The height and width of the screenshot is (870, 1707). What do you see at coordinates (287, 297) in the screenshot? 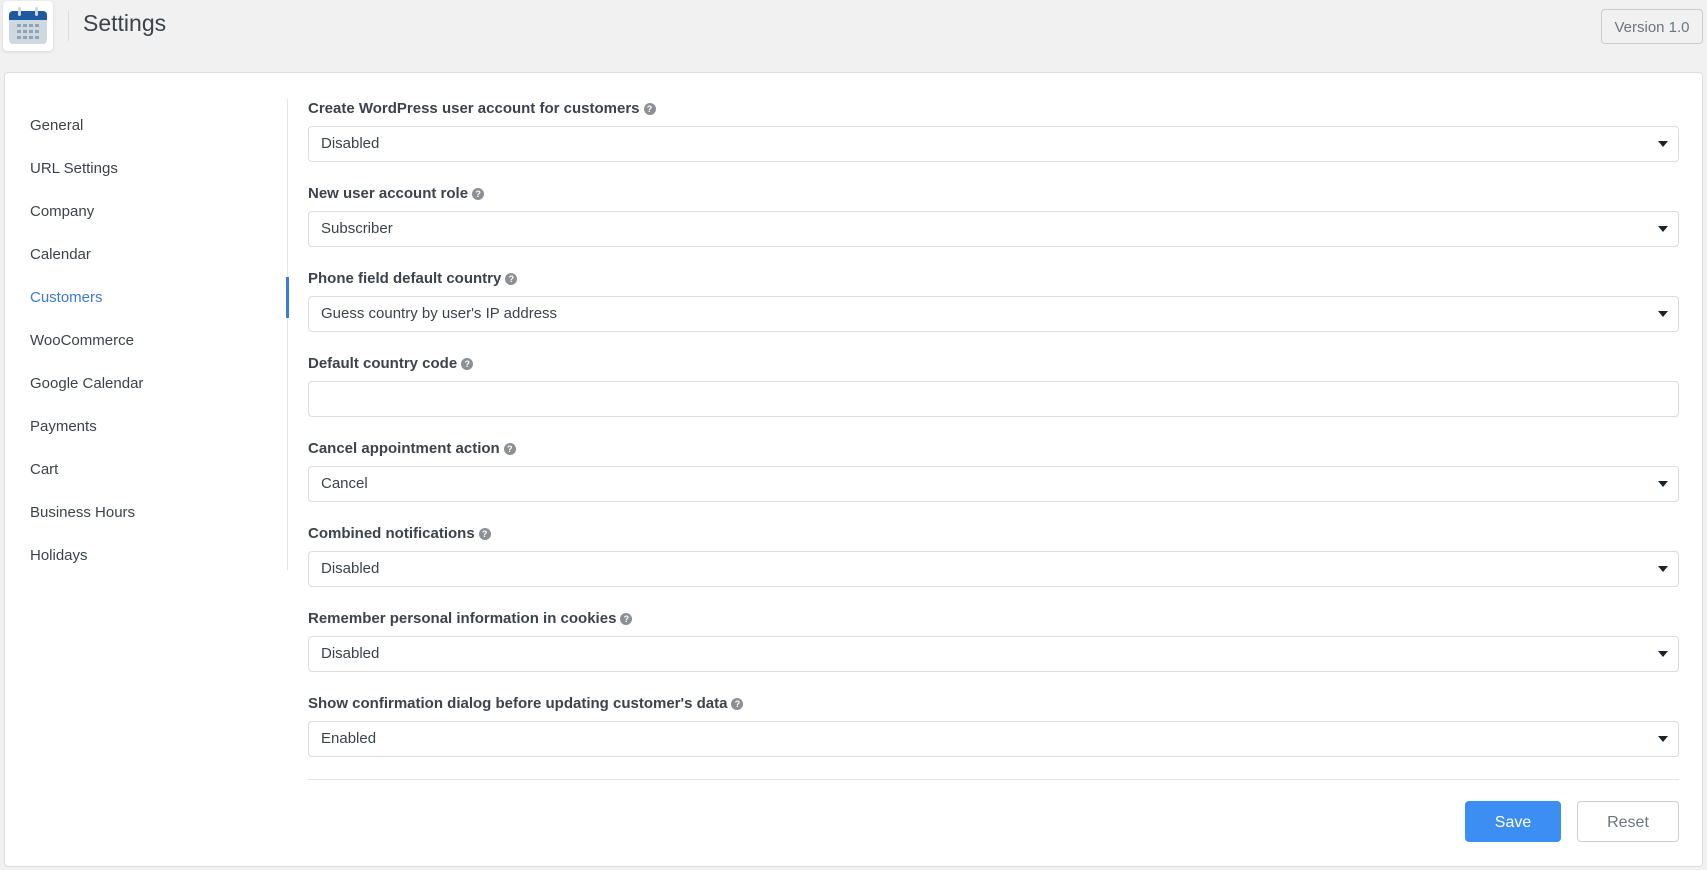
I see `active-indicator` at bounding box center [287, 297].